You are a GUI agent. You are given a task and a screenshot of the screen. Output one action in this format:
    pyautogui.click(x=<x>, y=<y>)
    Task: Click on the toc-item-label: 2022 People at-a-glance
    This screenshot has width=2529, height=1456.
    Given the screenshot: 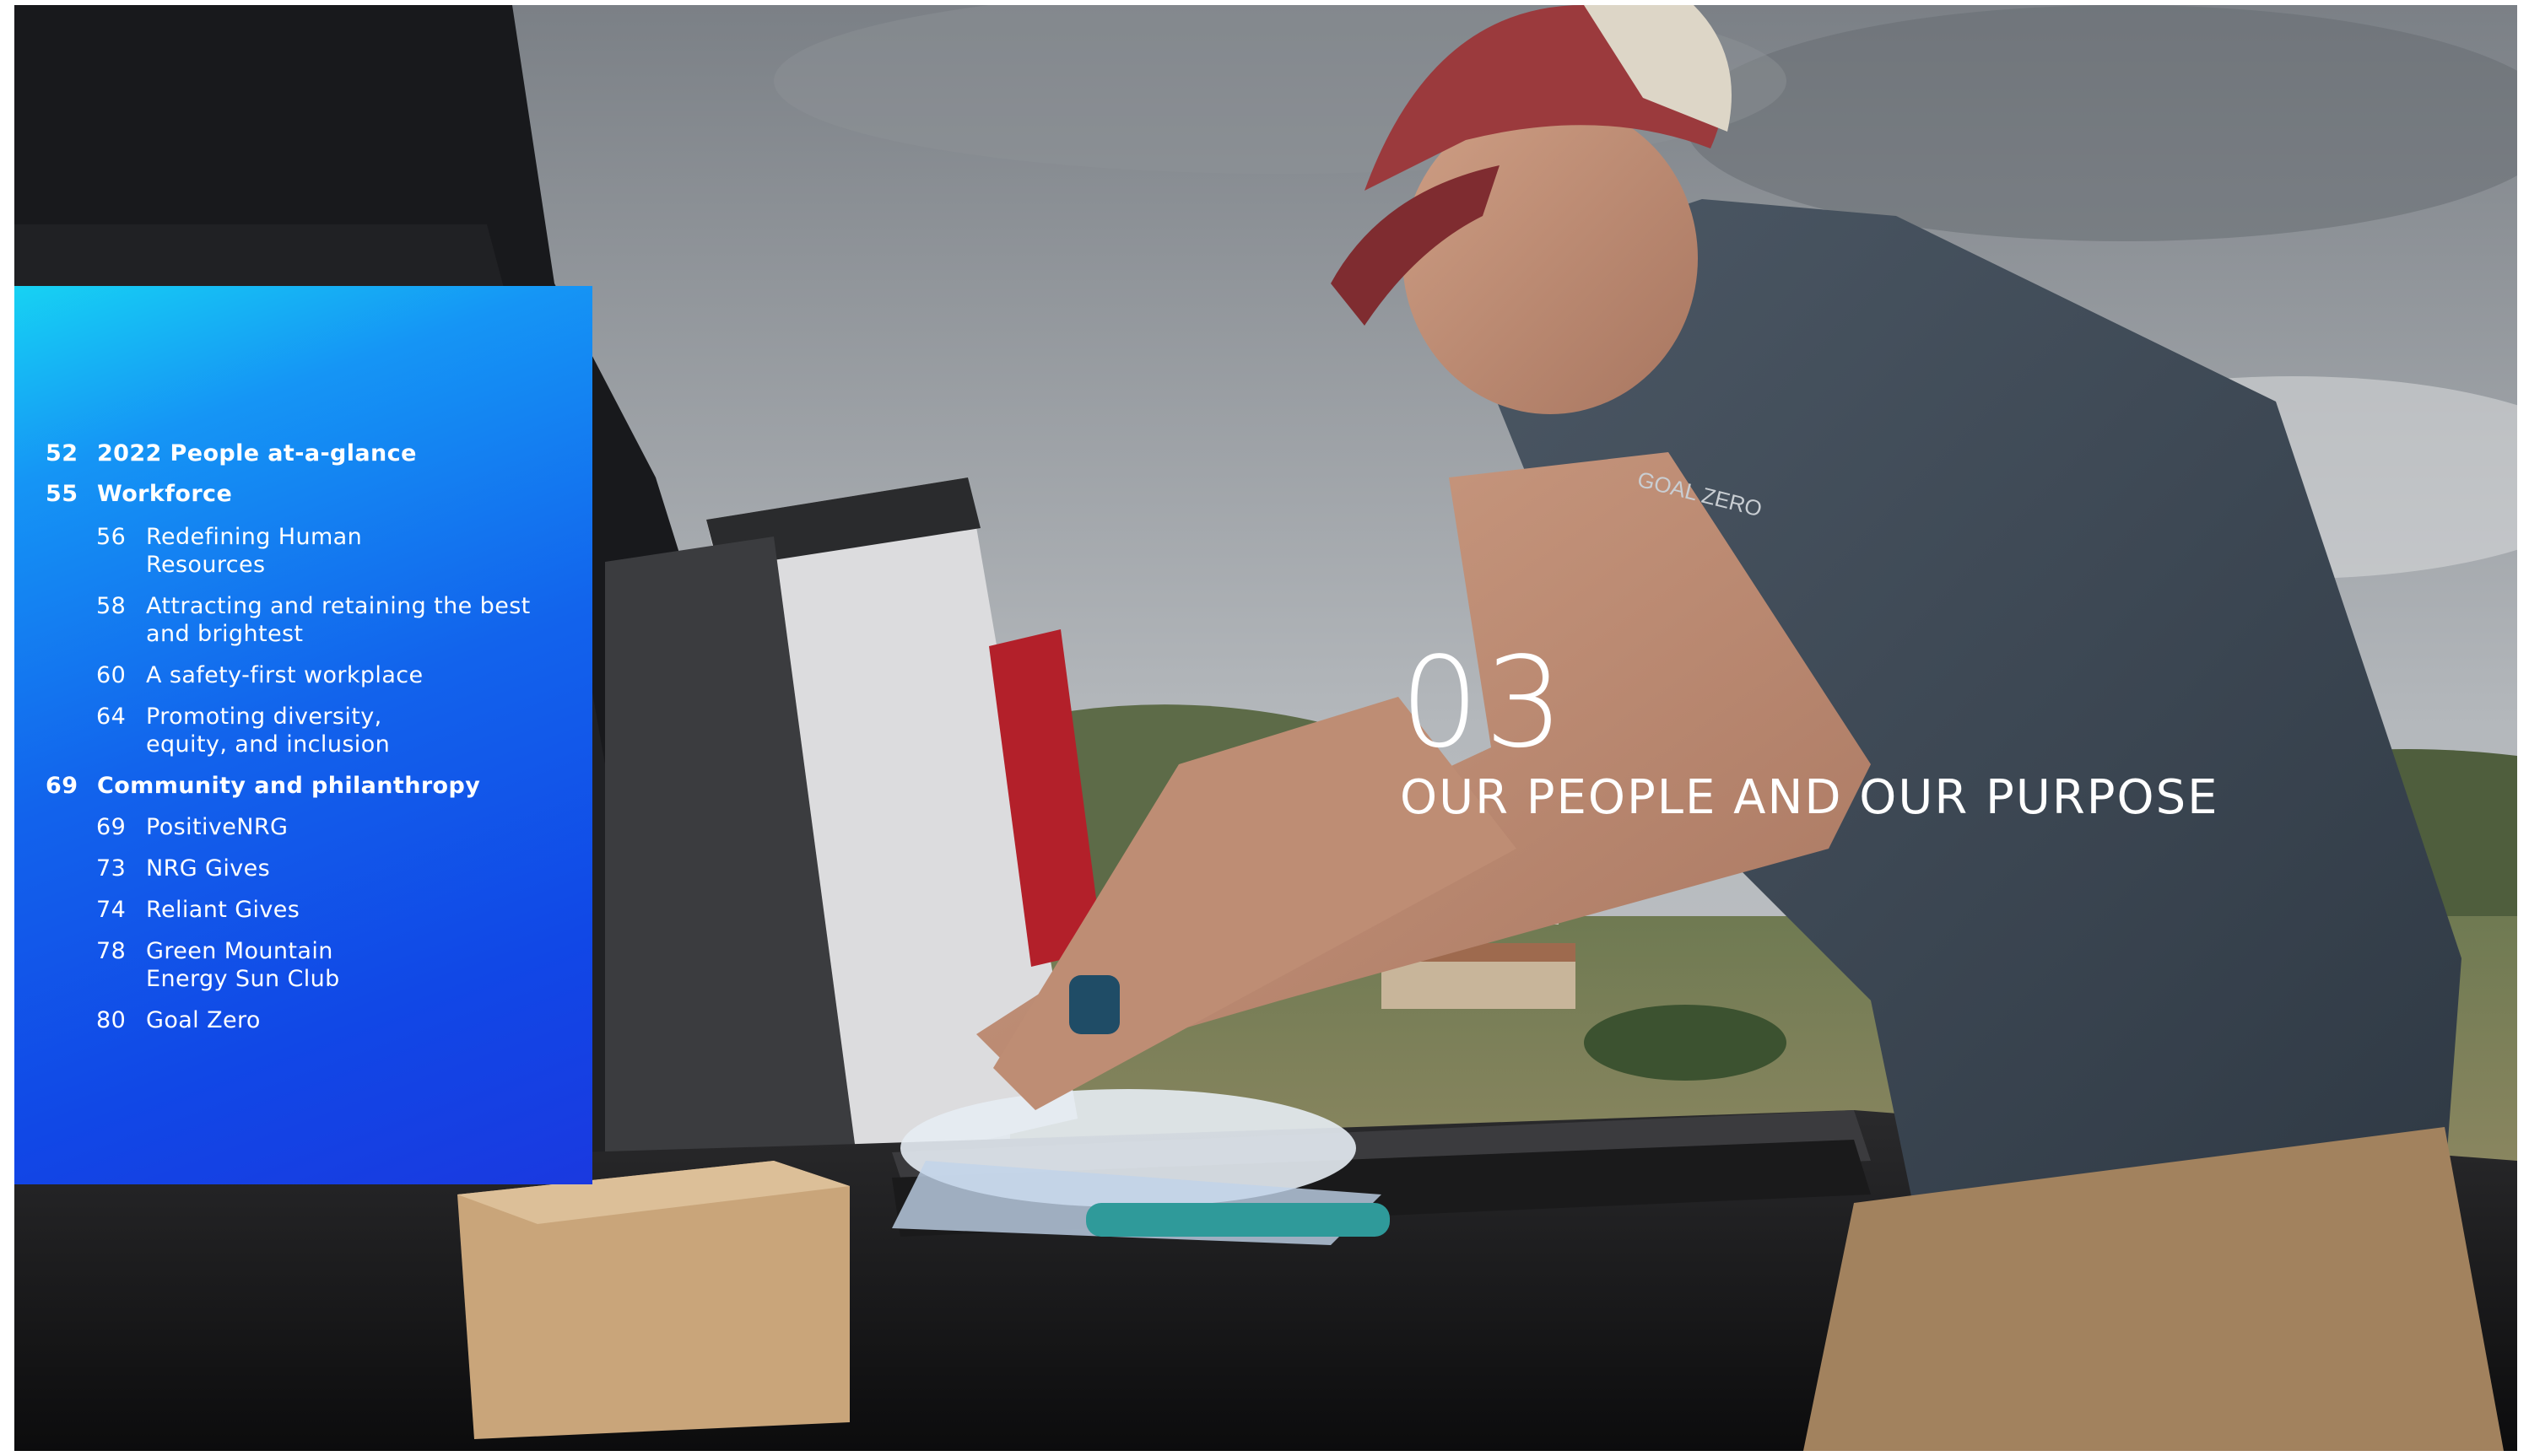 What is the action you would take?
    pyautogui.click(x=257, y=453)
    